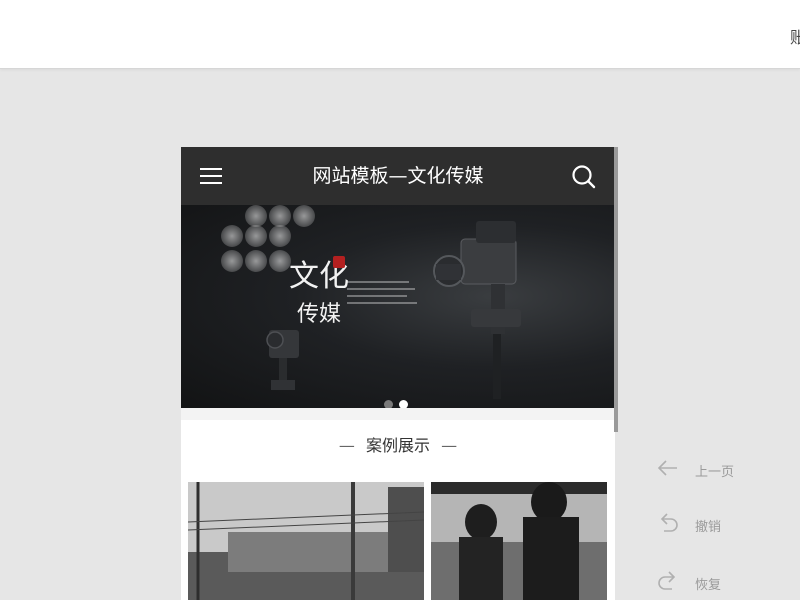 This screenshot has width=800, height=600. Describe the element at coordinates (669, 522) in the screenshot. I see `undo-icon` at that location.